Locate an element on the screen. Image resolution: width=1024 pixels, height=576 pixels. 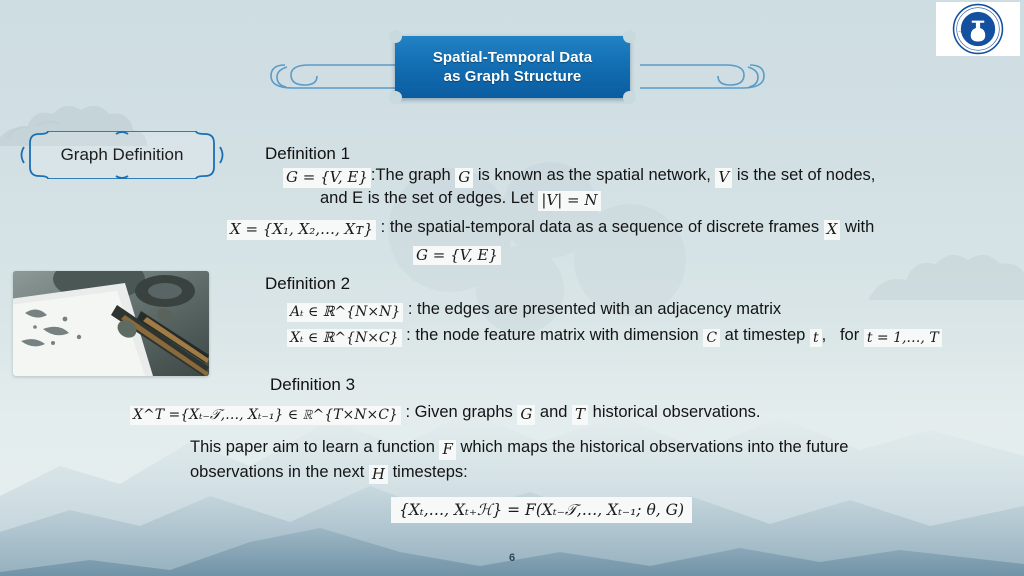
math-horizon-h: H is located at coordinates (378, 474).